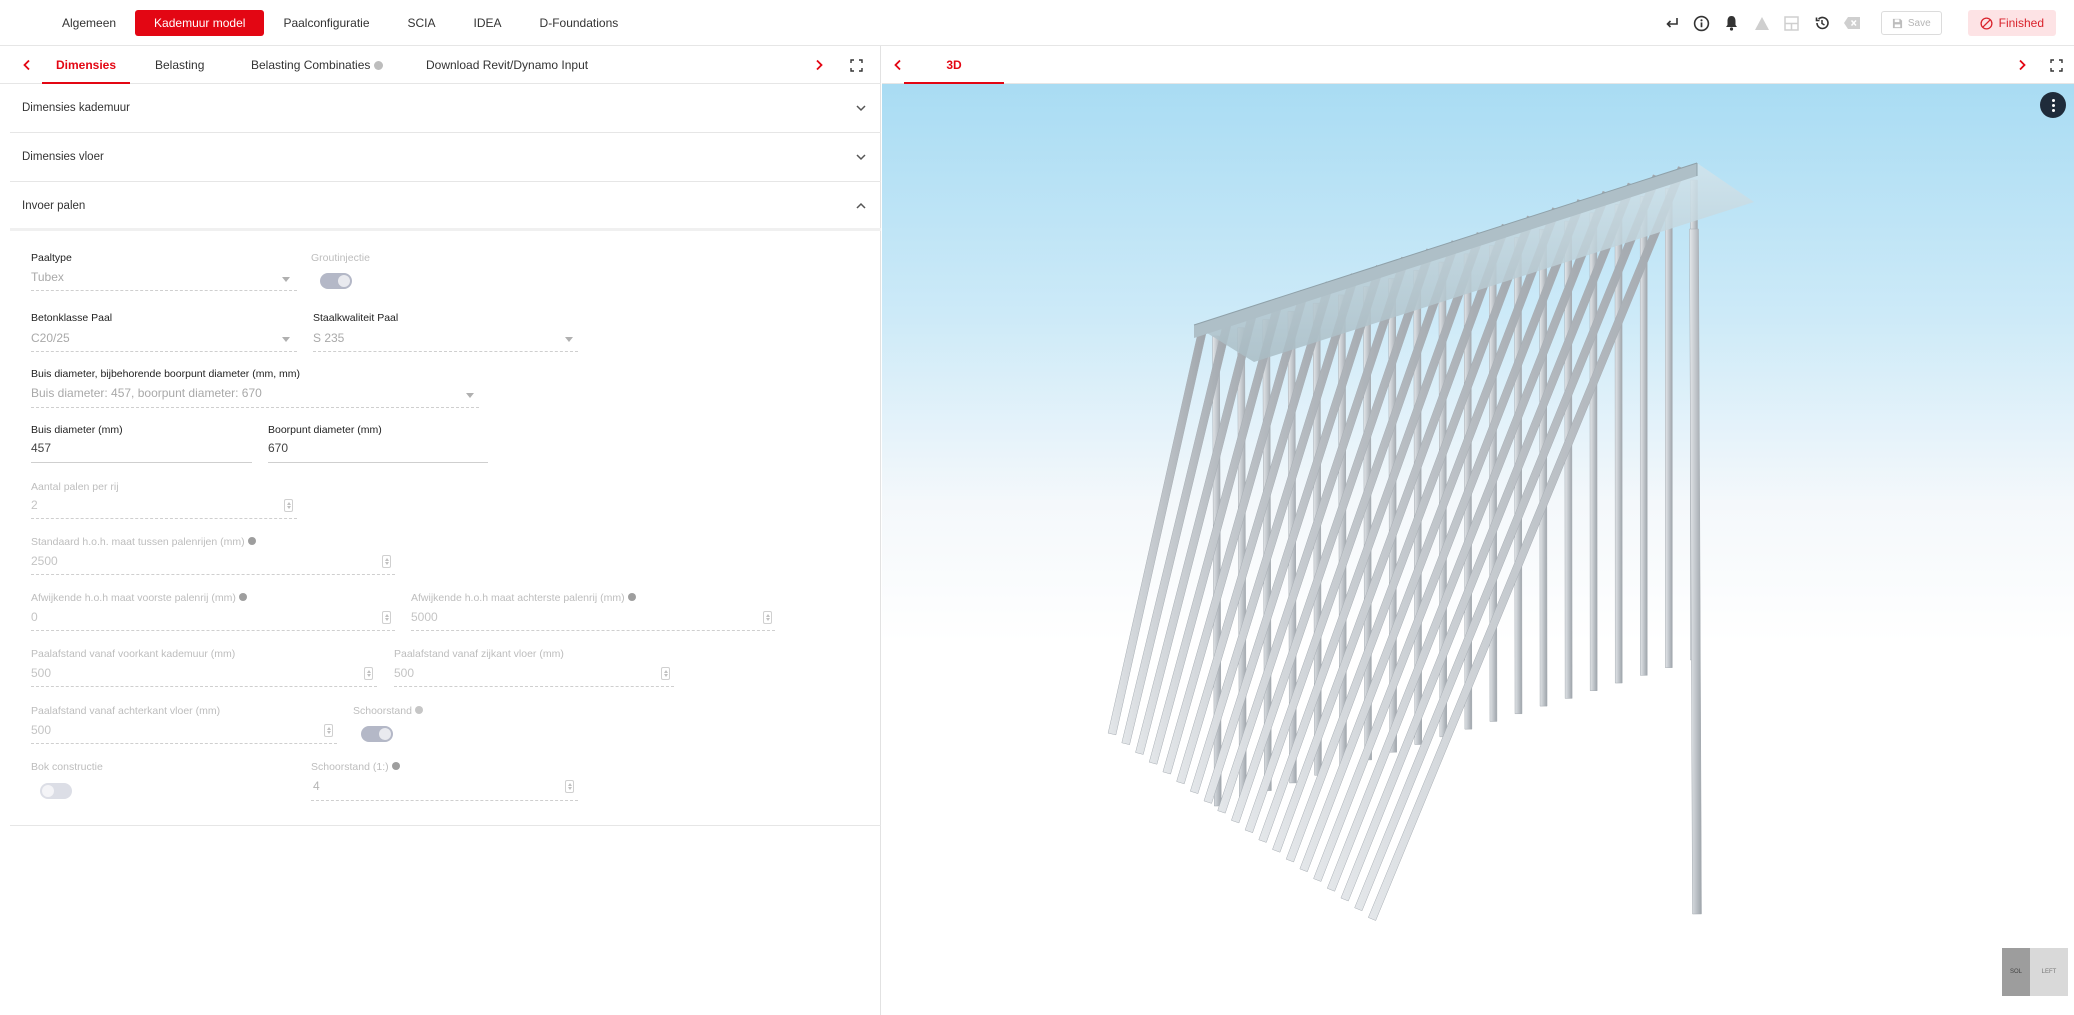 The height and width of the screenshot is (1015, 2074). Describe the element at coordinates (336, 281) in the screenshot. I see `groutinjectie-toggle` at that location.